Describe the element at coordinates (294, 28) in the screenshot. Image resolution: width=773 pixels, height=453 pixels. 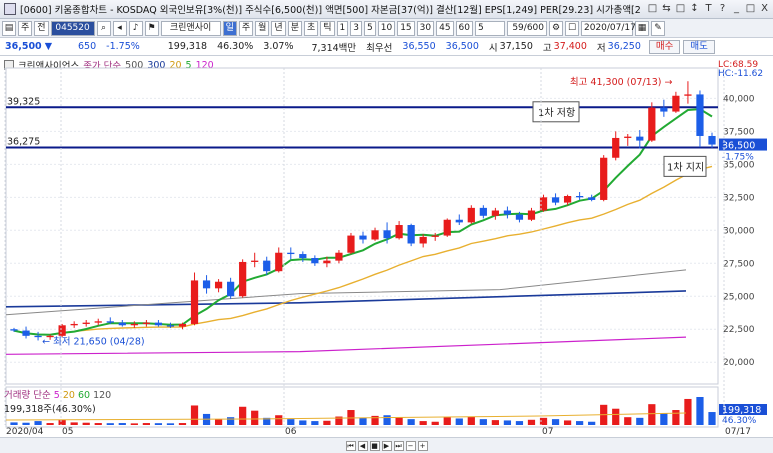
I see `tab-minute: 분` at that location.